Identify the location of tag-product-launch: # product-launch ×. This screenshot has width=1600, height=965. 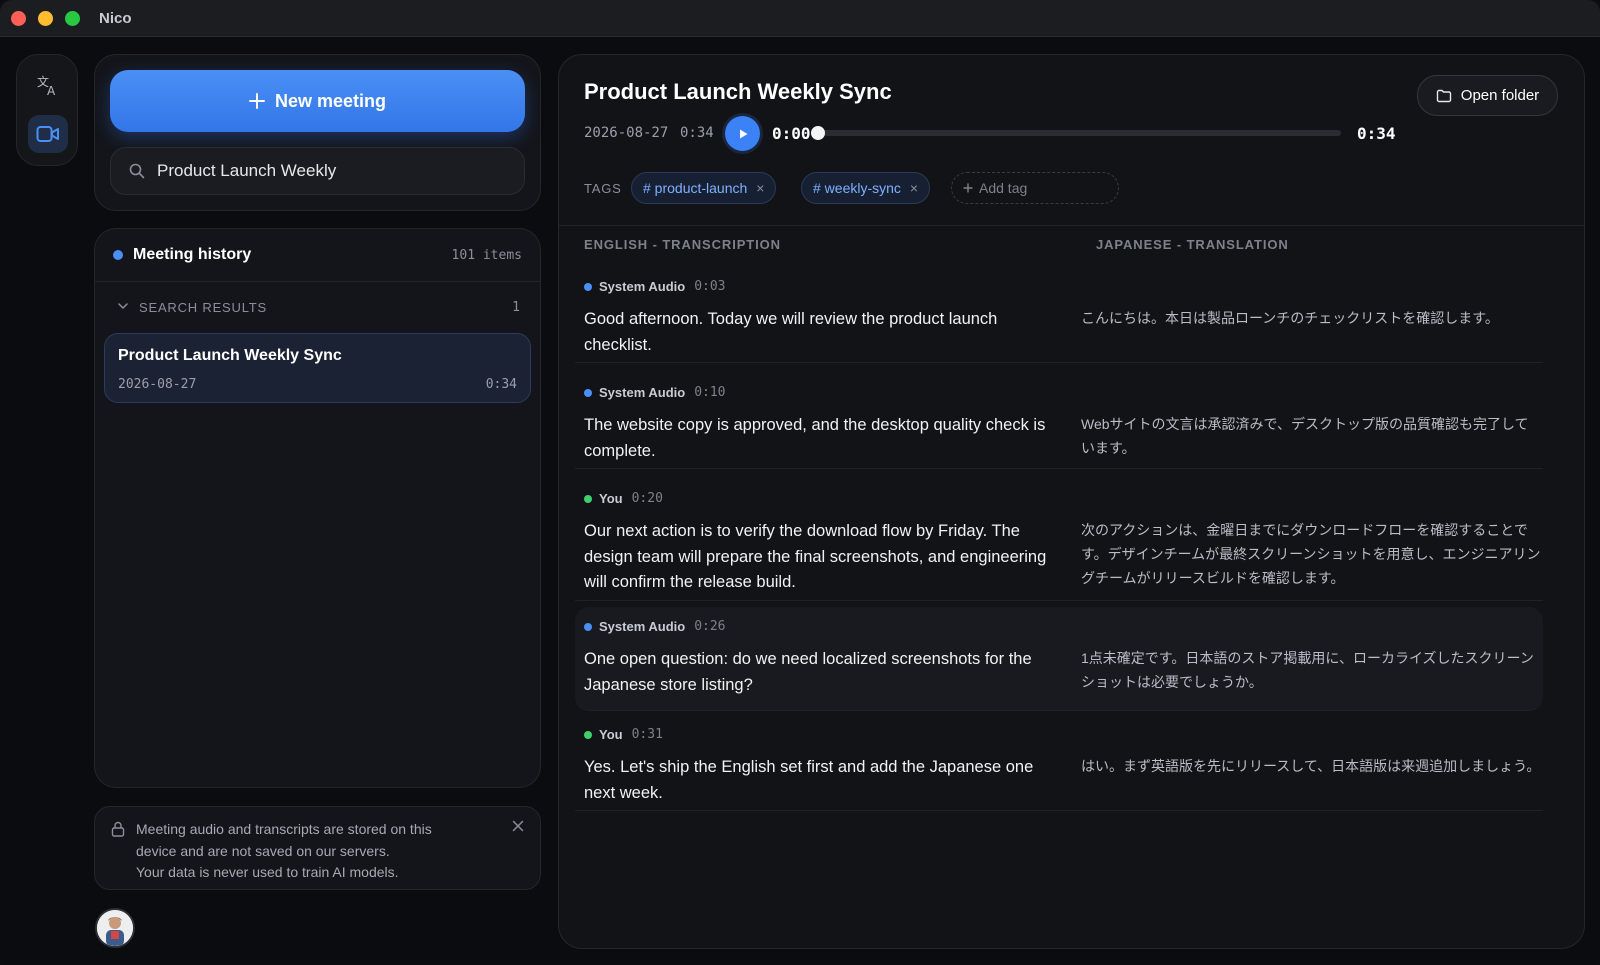
(704, 188).